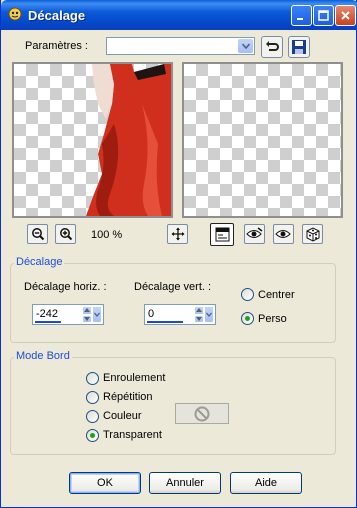 The height and width of the screenshot is (508, 357). I want to click on horizontal-offset-input: -242, so click(68, 314).